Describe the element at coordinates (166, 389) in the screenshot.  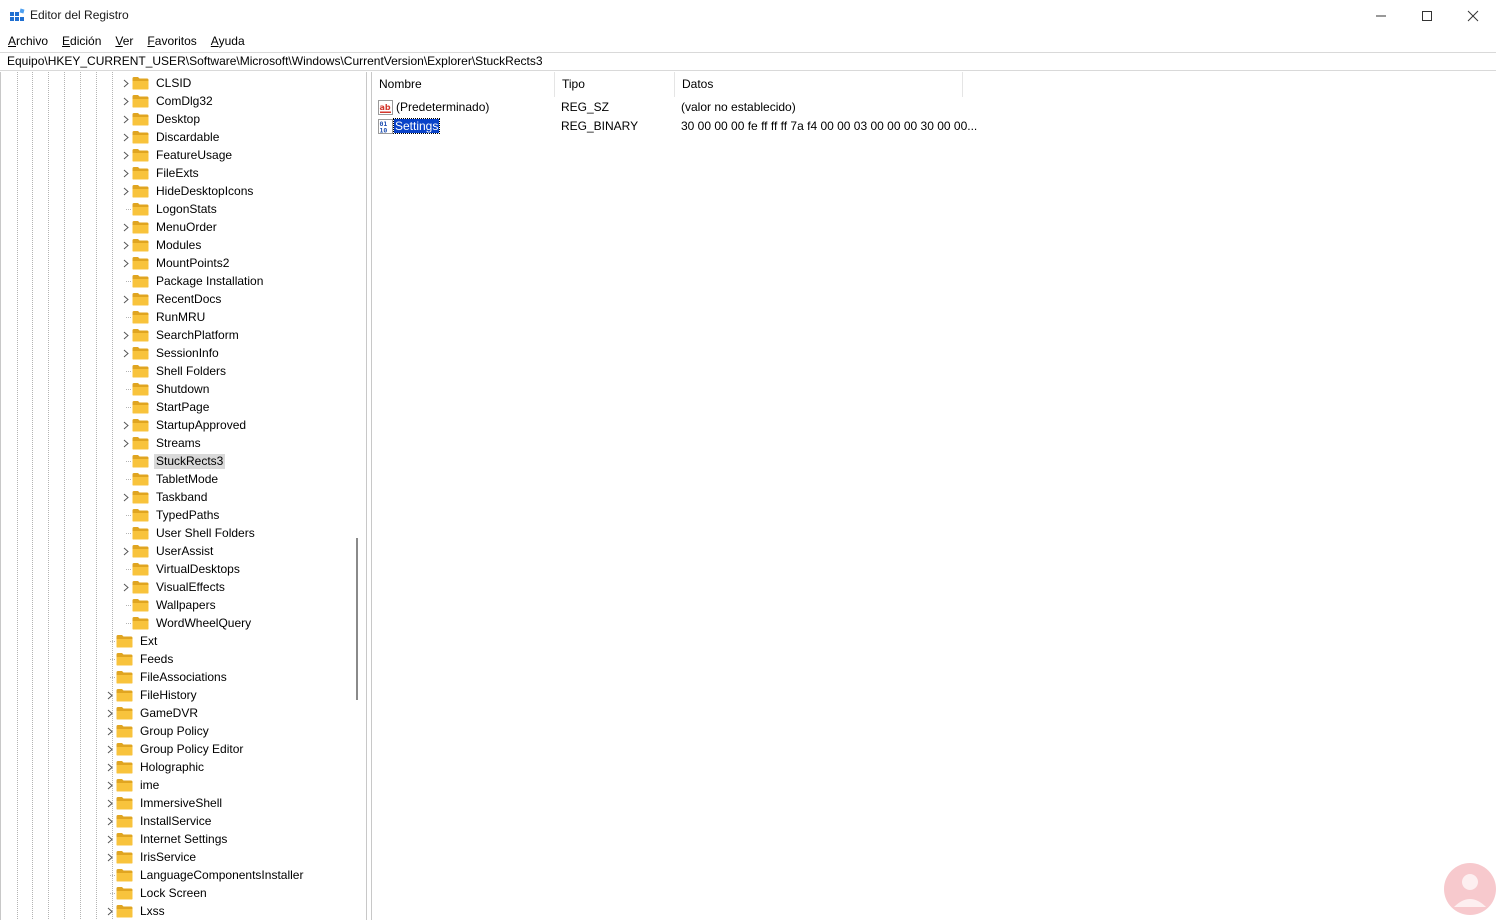
I see `tree-item: Shutdown` at that location.